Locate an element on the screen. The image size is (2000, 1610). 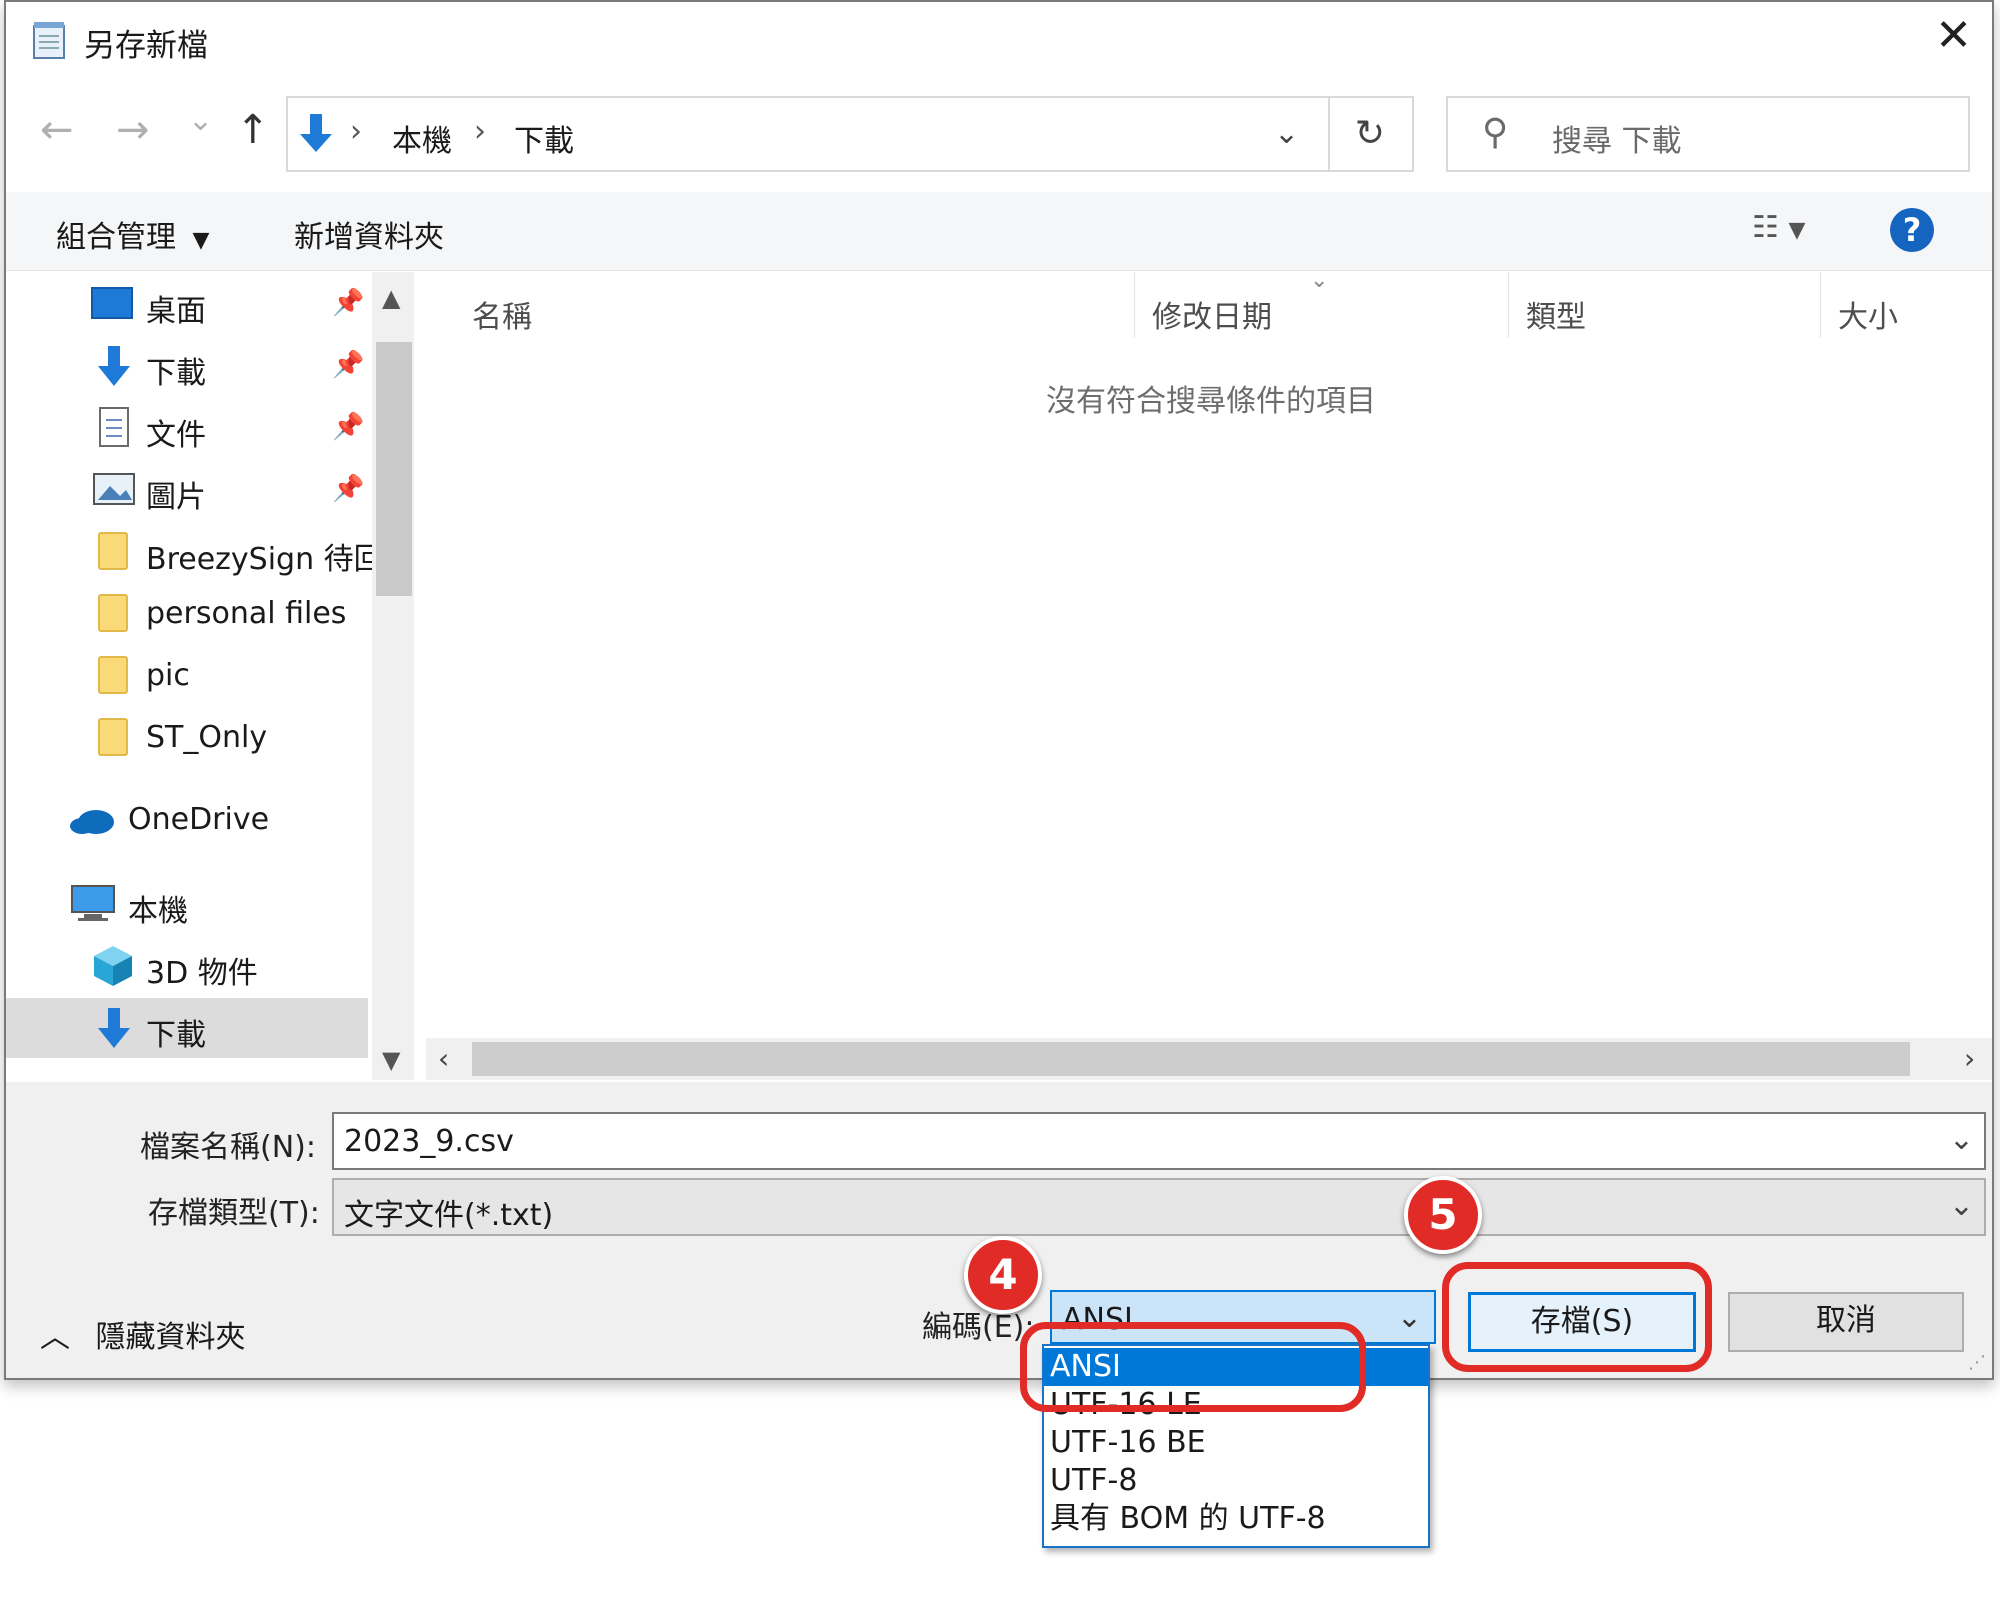
encoding-option-utf16be: UTF-16 BE is located at coordinates (1236, 1443).